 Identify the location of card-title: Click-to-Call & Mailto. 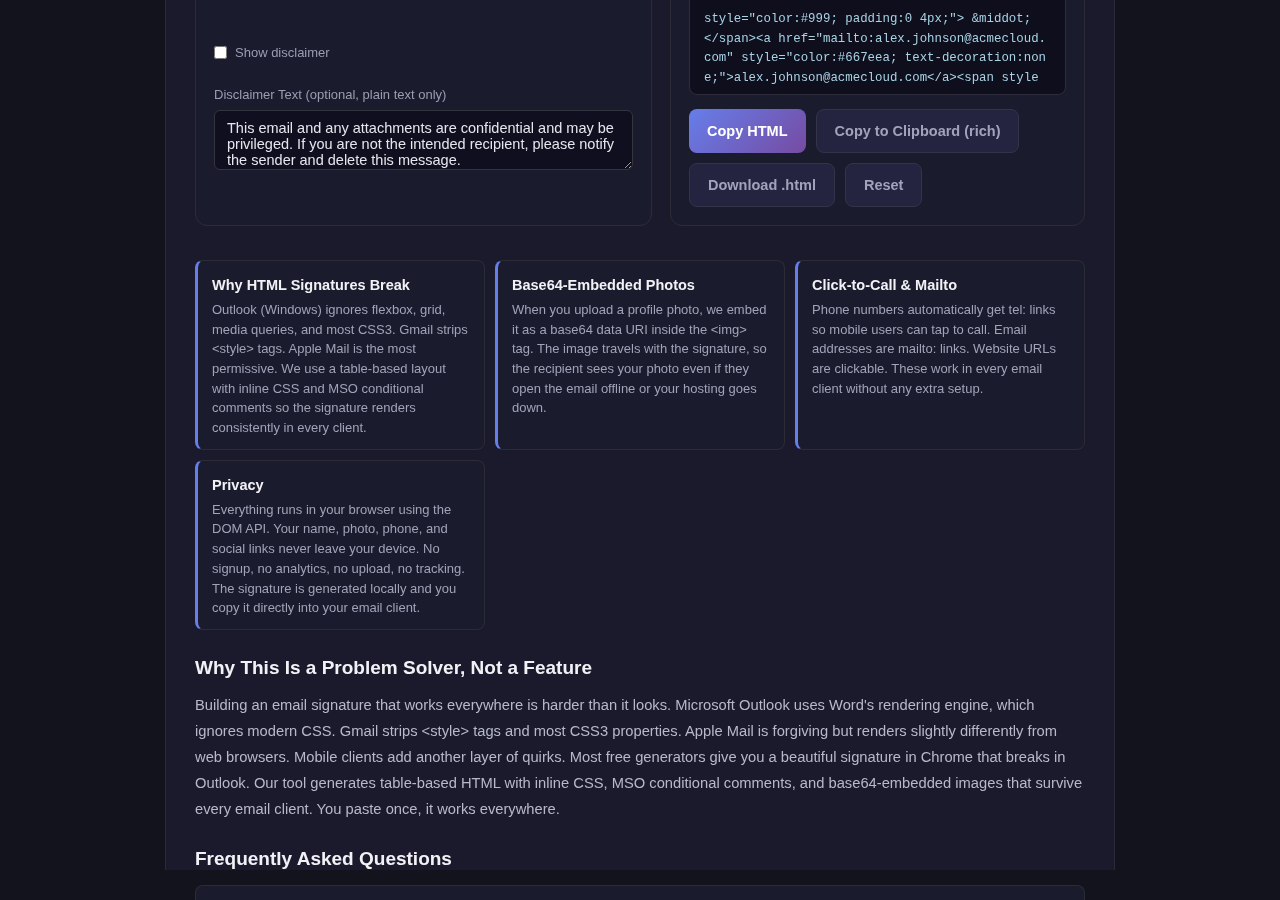
(885, 285).